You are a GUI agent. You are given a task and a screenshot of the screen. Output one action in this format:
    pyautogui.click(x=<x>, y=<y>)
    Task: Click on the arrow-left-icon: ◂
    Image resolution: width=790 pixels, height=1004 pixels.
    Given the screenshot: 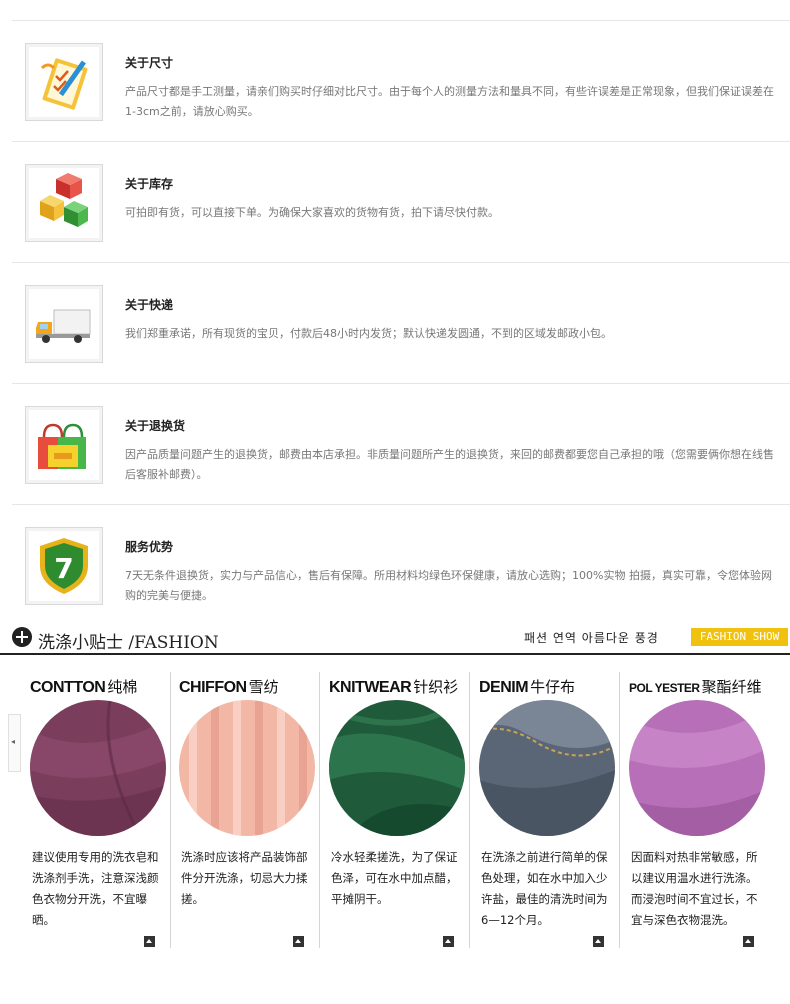 What is the action you would take?
    pyautogui.click(x=13, y=741)
    